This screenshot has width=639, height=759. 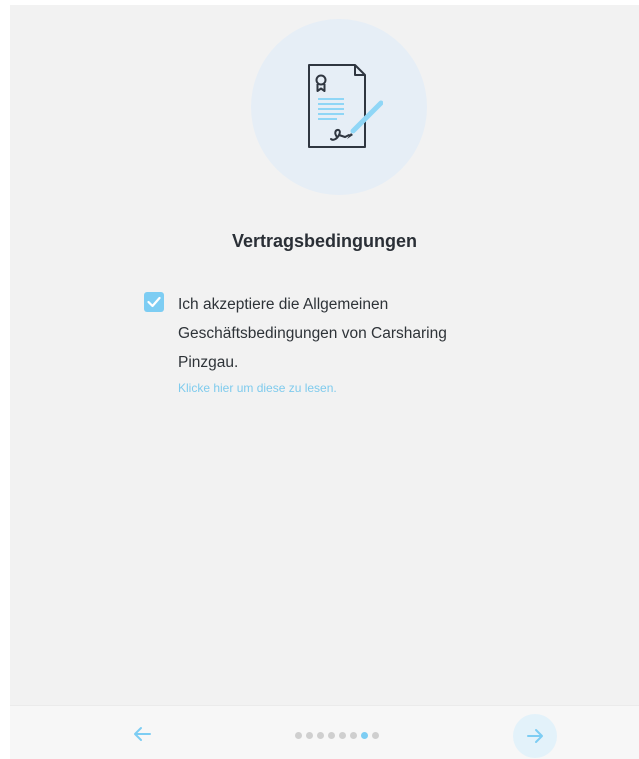 I want to click on arrow-right-icon, so click(x=535, y=736).